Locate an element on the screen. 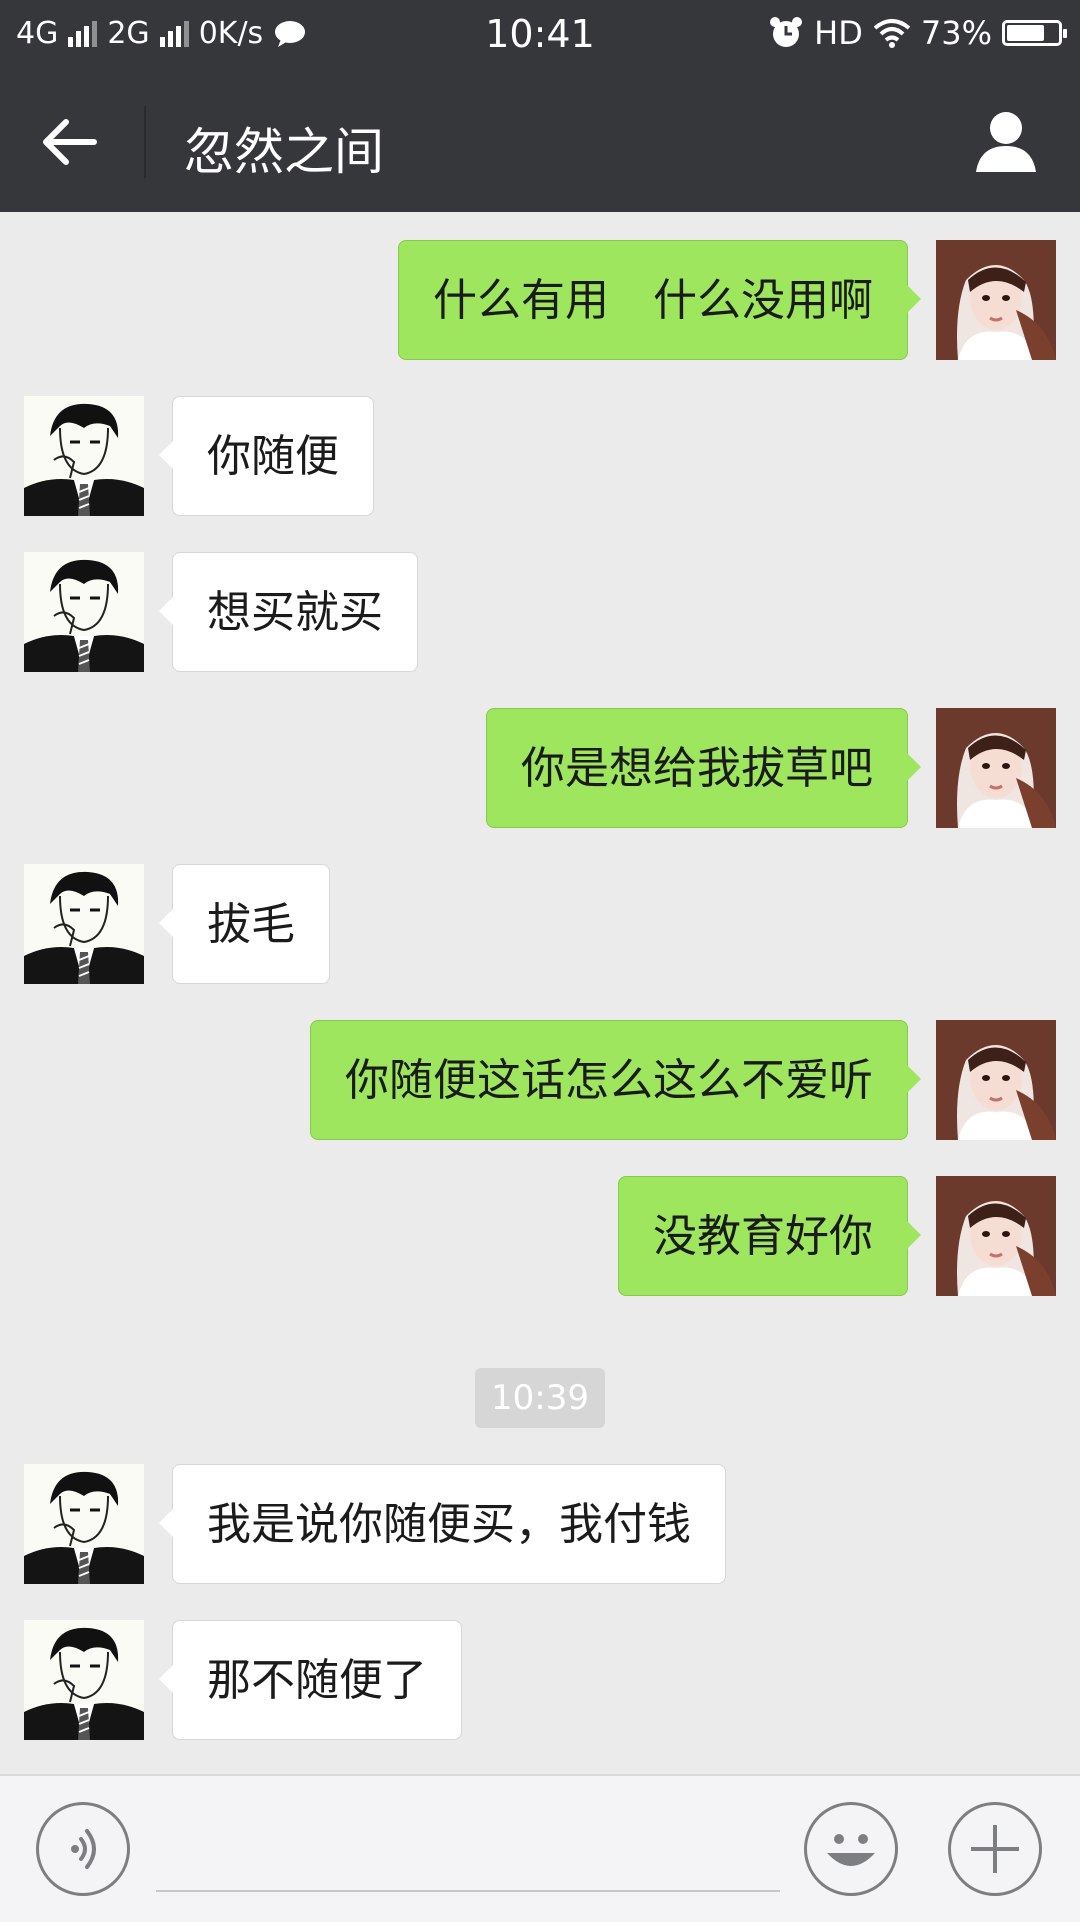  emoji-button is located at coordinates (851, 1849).